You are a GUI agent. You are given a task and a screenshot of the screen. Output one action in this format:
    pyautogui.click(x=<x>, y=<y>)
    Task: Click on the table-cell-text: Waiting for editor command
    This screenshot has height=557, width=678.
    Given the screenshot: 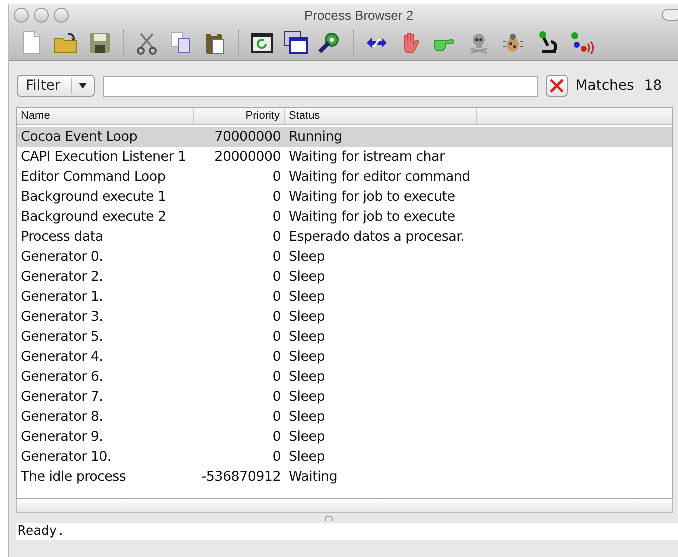 What is the action you would take?
    pyautogui.click(x=380, y=177)
    